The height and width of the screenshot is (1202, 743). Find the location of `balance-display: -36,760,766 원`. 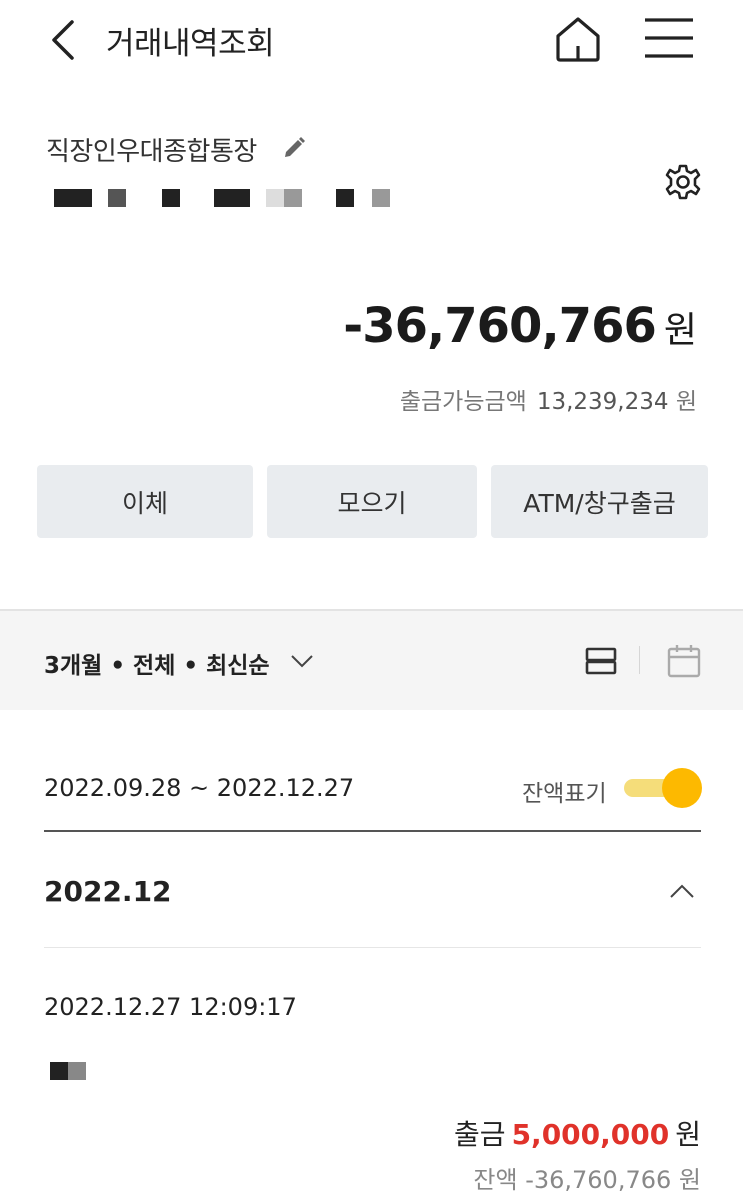

balance-display: -36,760,766 원 is located at coordinates (520, 326).